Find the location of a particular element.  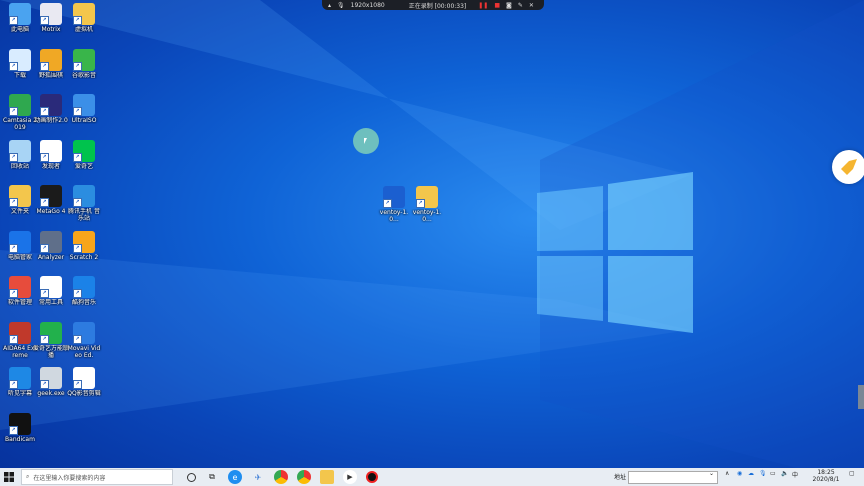

desktop-icon-label: UltraISO is located at coordinates (84, 120).